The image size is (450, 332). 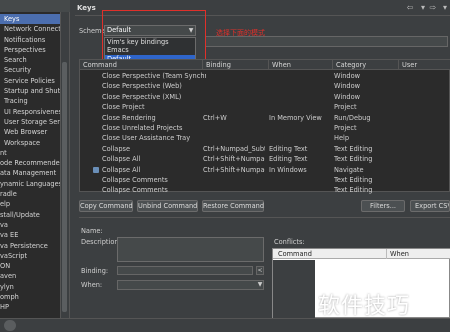 I want to click on description-field, so click(x=190, y=249).